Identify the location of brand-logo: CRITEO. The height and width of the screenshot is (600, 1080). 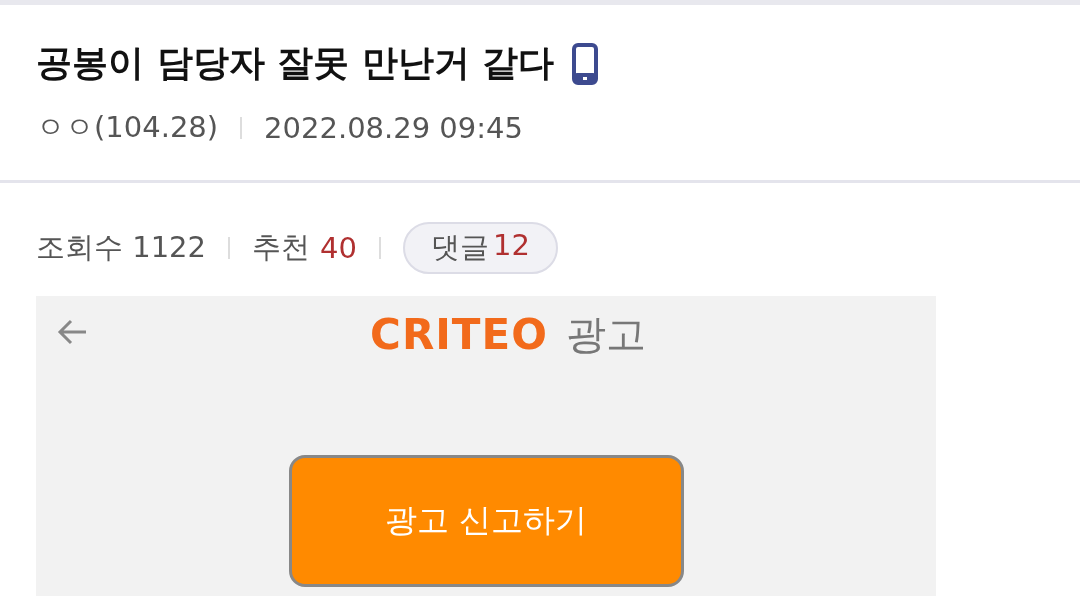
(459, 334).